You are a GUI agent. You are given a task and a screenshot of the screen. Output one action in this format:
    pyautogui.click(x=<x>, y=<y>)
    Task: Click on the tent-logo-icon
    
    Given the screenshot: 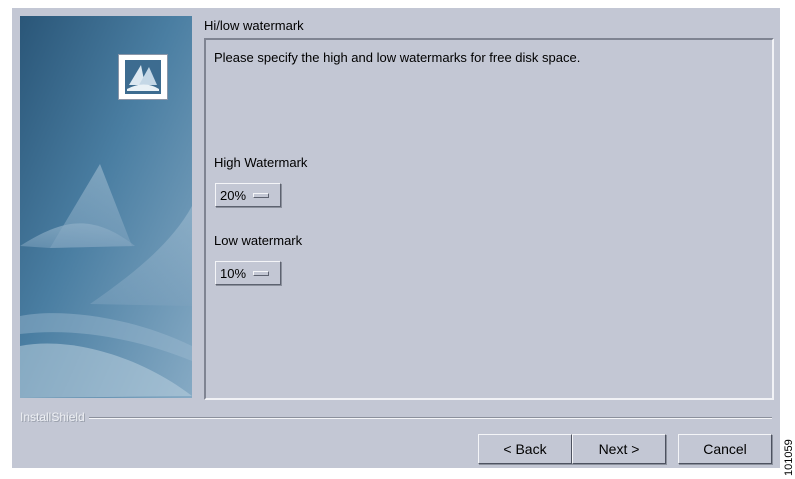 What is the action you would take?
    pyautogui.click(x=143, y=77)
    